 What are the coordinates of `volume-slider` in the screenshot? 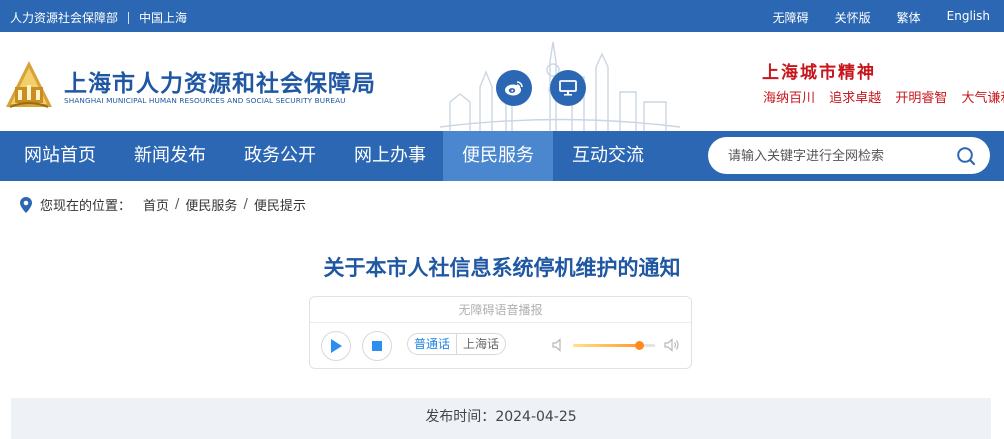 It's located at (614, 345).